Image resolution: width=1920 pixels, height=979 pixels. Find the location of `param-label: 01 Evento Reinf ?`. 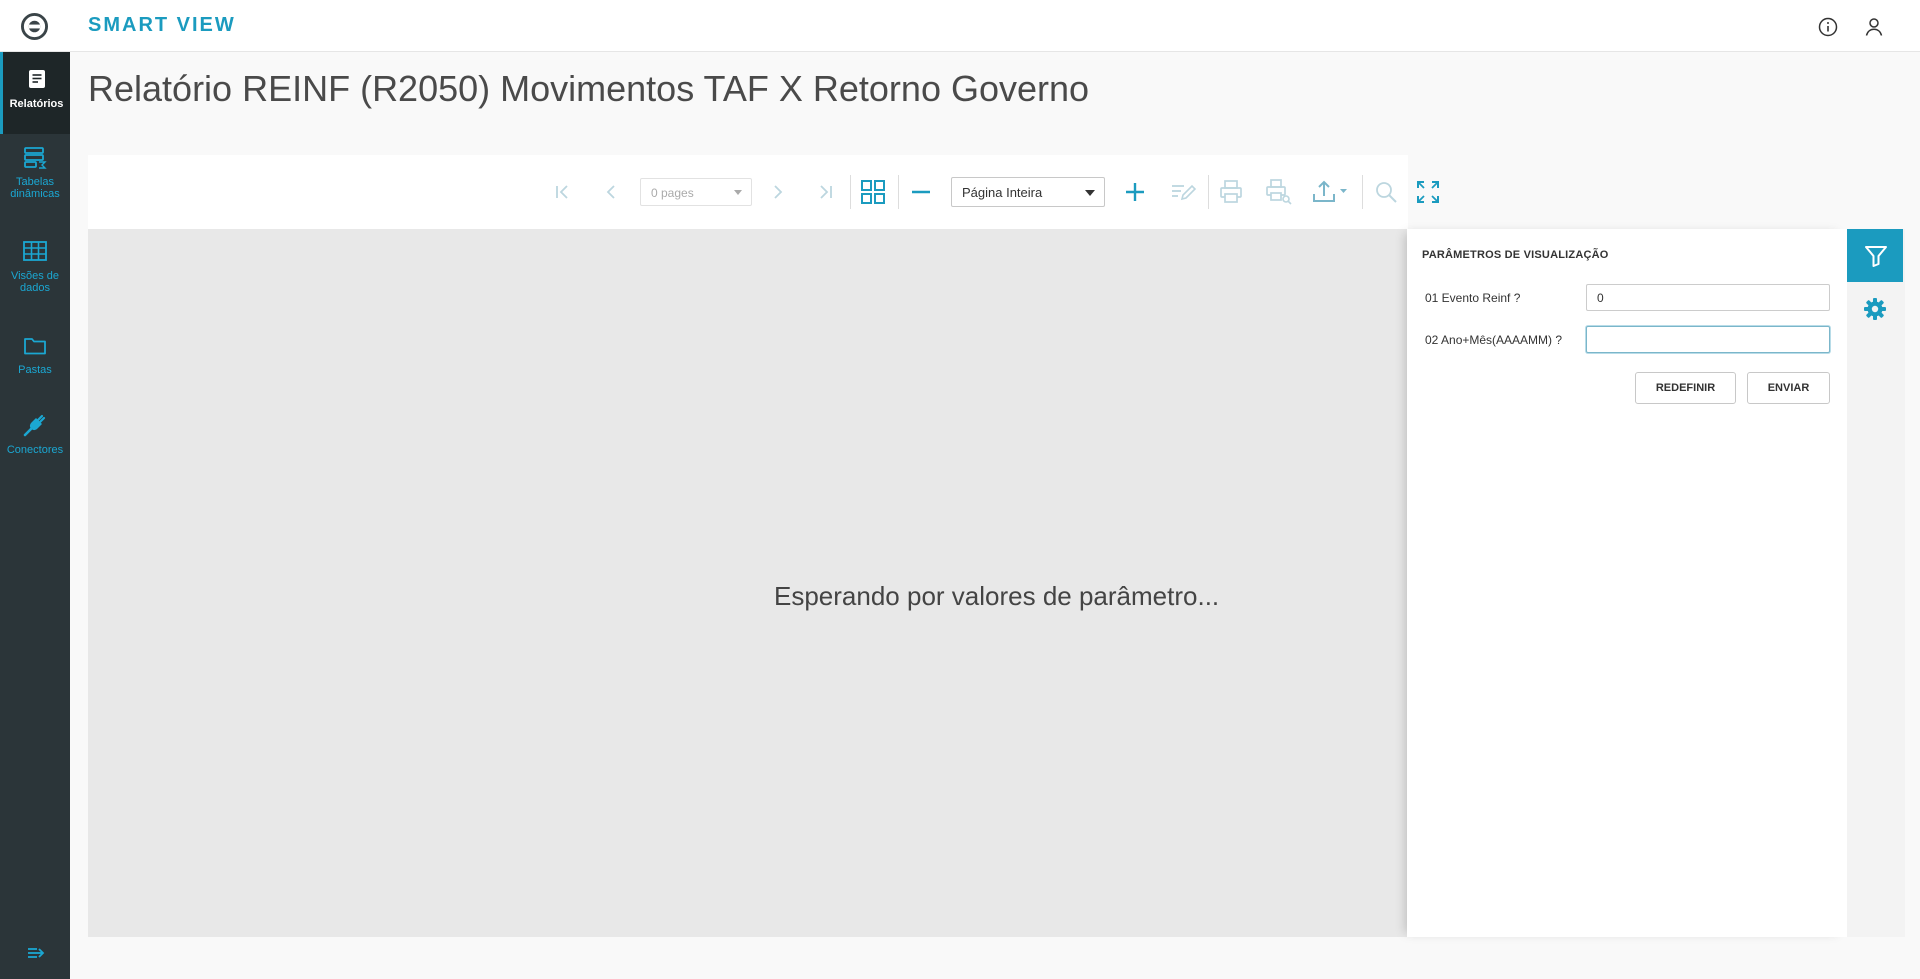

param-label: 01 Evento Reinf ? is located at coordinates (1473, 298).